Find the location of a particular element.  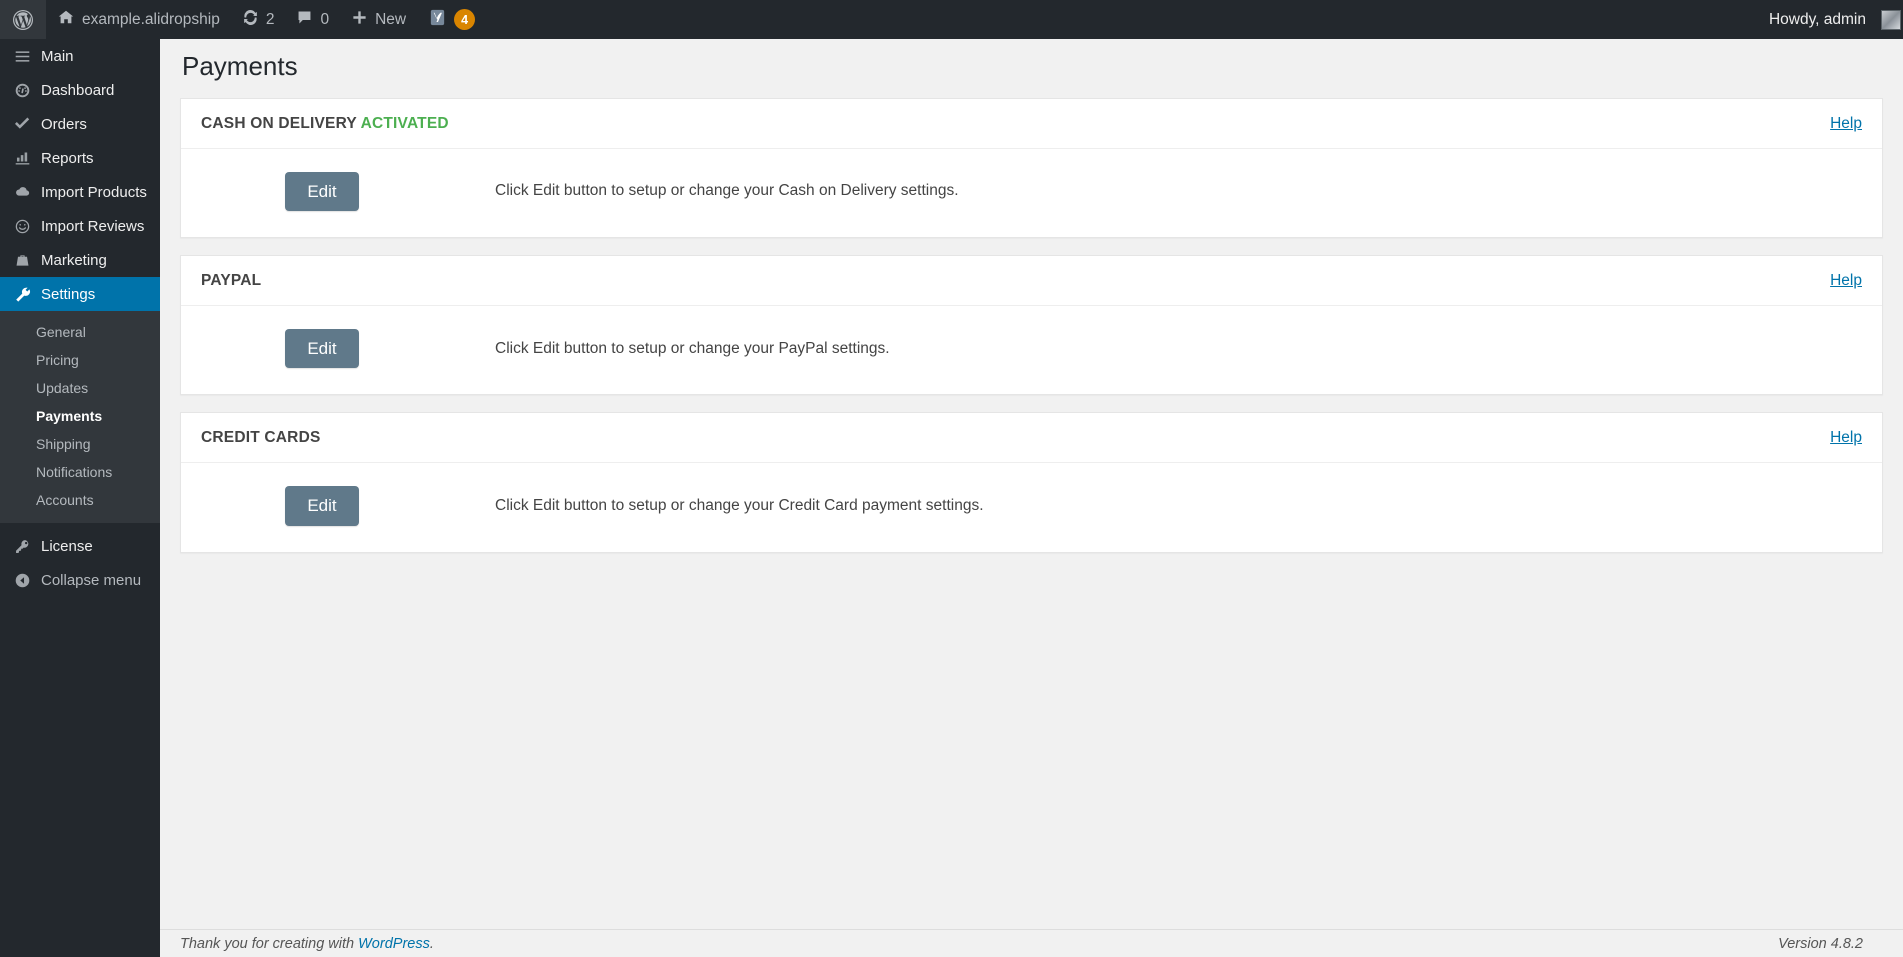

comment-bubble-icon is located at coordinates (304, 20).